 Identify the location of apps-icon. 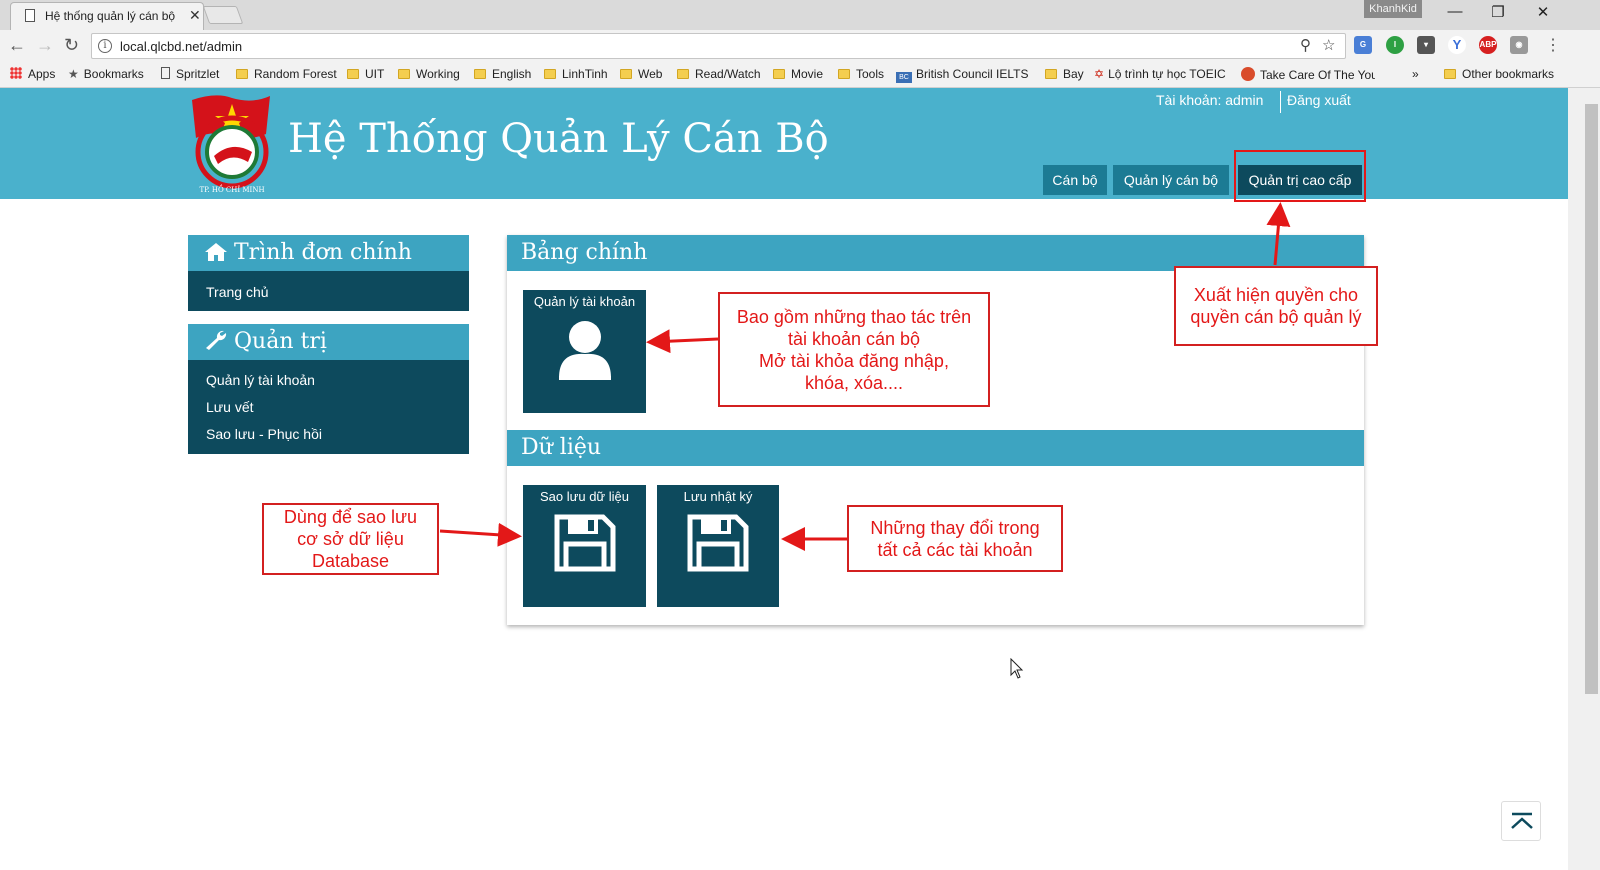
(16, 73).